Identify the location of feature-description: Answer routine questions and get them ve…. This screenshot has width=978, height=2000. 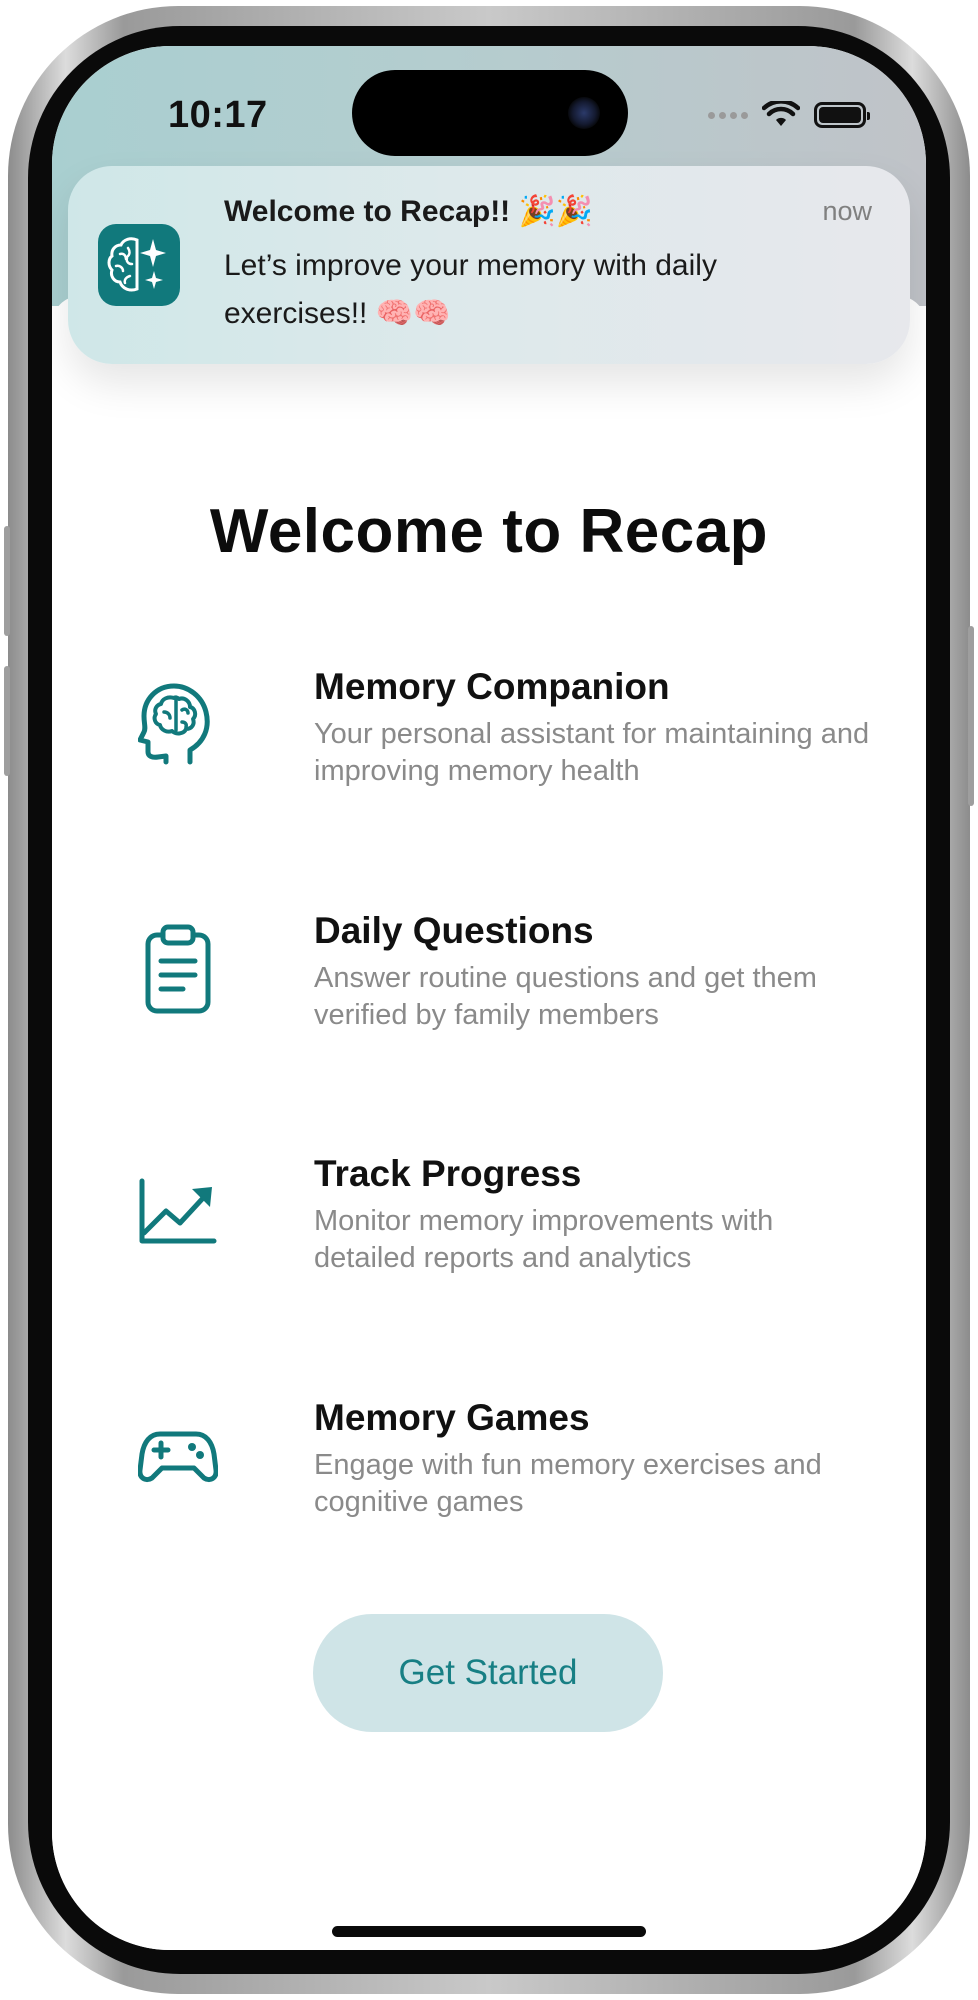
(565, 996).